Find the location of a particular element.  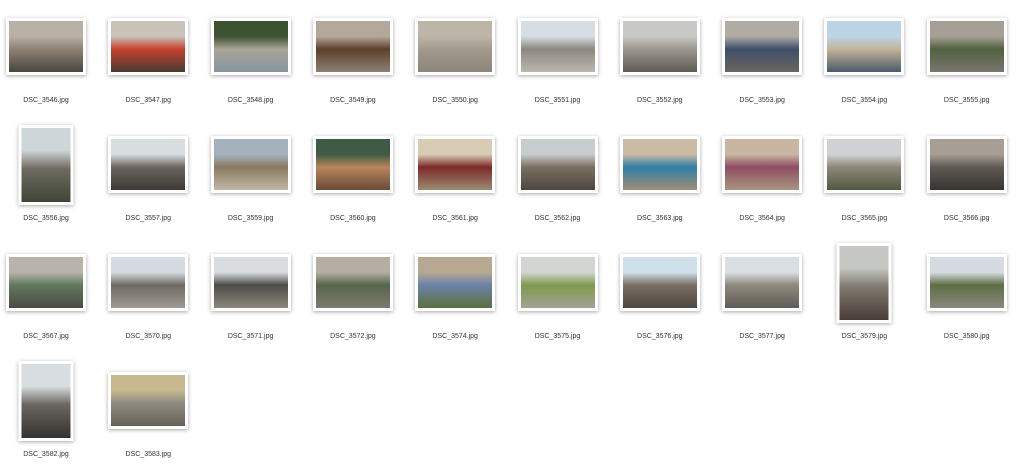

file-name-label: DSC_3563.jpg is located at coordinates (660, 218).